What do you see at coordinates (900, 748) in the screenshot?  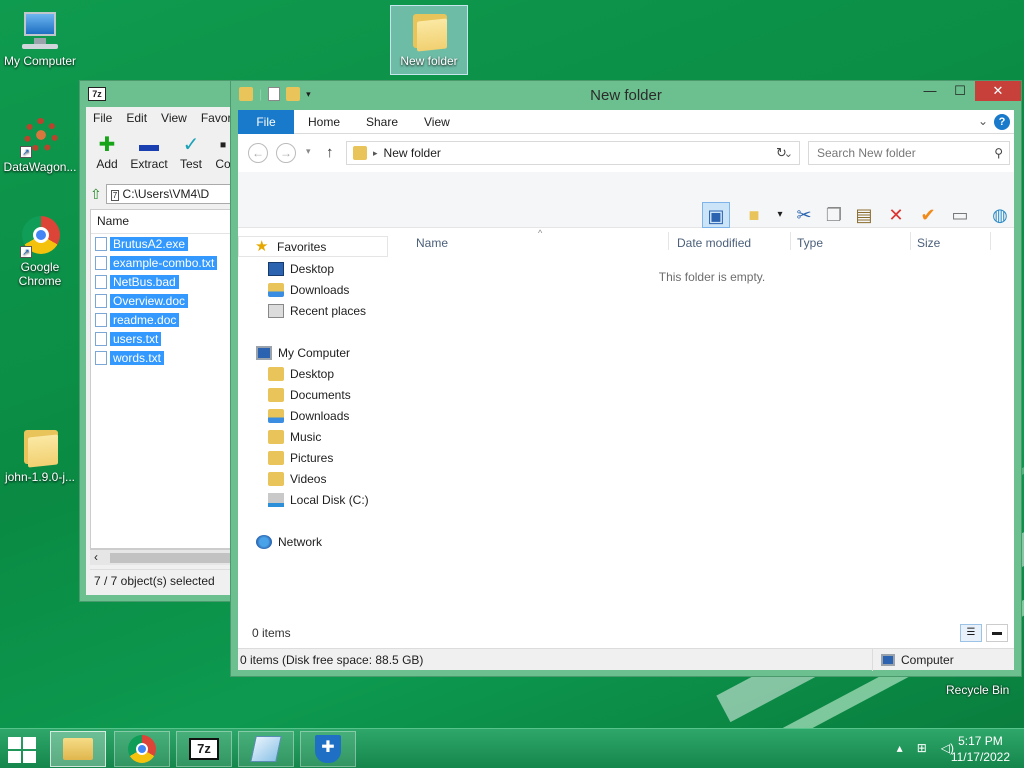 I see `show-hidden-icons-icon: ▴` at bounding box center [900, 748].